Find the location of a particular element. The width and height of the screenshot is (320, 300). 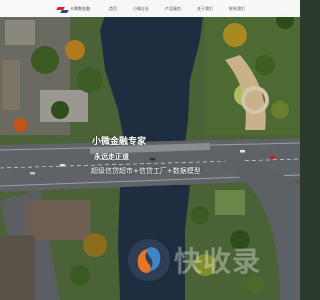

nav-item-home: 首页 is located at coordinates (113, 9).